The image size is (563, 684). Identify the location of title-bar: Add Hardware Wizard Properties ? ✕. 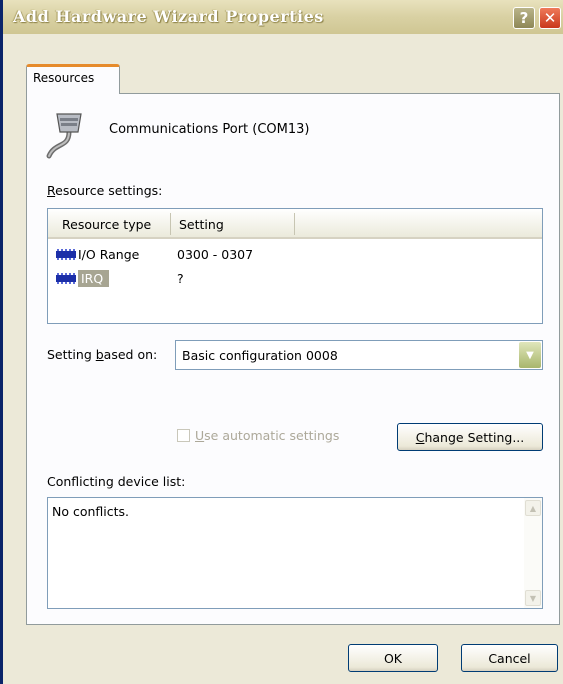
(283, 17).